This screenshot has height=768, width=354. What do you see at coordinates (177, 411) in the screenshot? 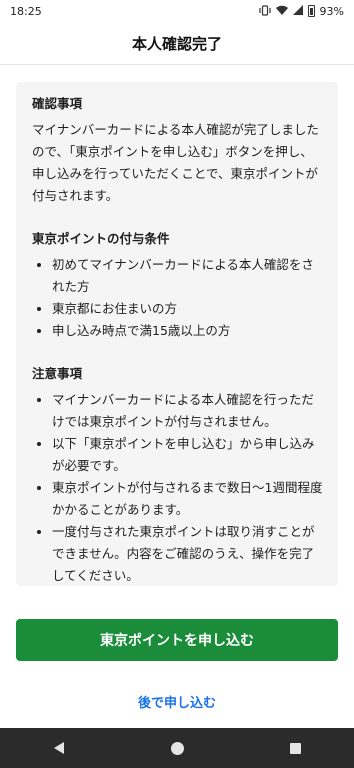
I see `note-item: マイナンバーカードによる本人確認を行っただけでは東京ポイントが付与されません。` at bounding box center [177, 411].